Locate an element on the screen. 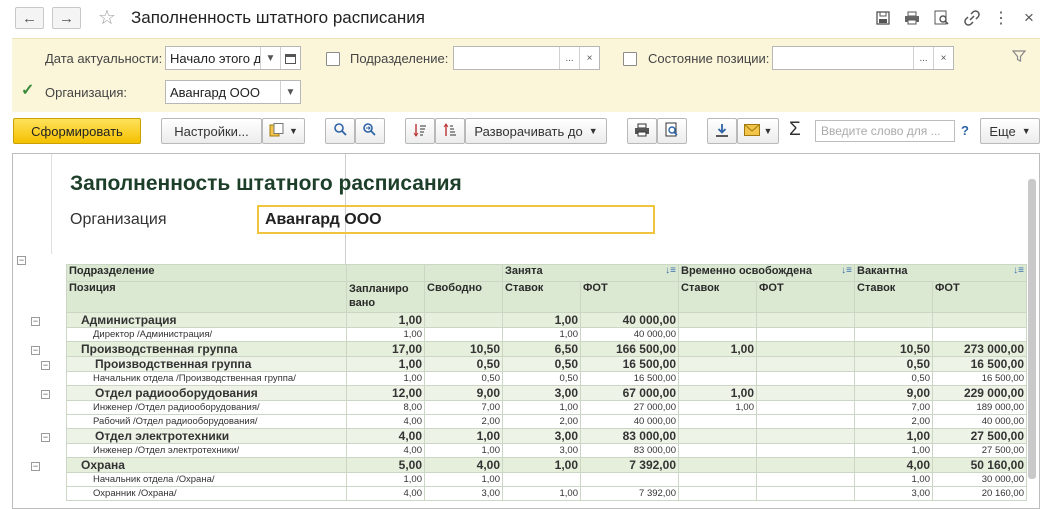 This screenshot has height=509, width=1048. cell-occ-rates is located at coordinates (541, 479).